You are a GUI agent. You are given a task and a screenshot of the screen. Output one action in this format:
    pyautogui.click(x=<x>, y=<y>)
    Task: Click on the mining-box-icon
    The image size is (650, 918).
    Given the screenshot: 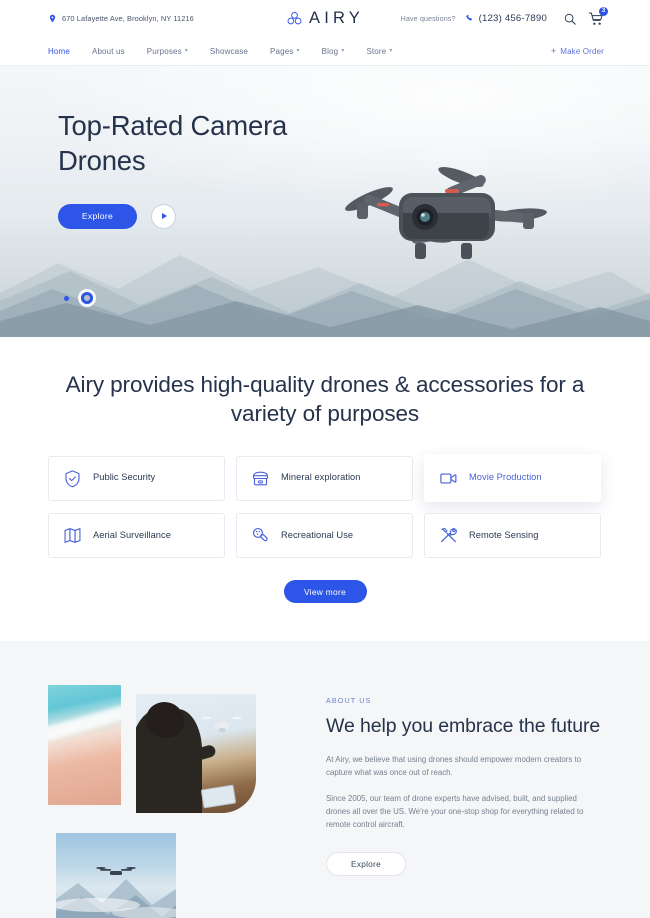 What is the action you would take?
    pyautogui.click(x=260, y=478)
    